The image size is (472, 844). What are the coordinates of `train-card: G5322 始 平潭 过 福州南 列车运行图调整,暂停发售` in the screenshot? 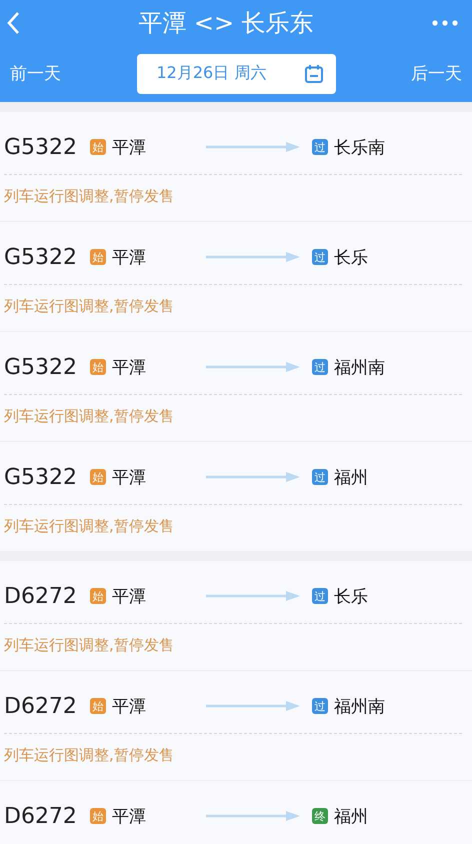 It's located at (236, 386).